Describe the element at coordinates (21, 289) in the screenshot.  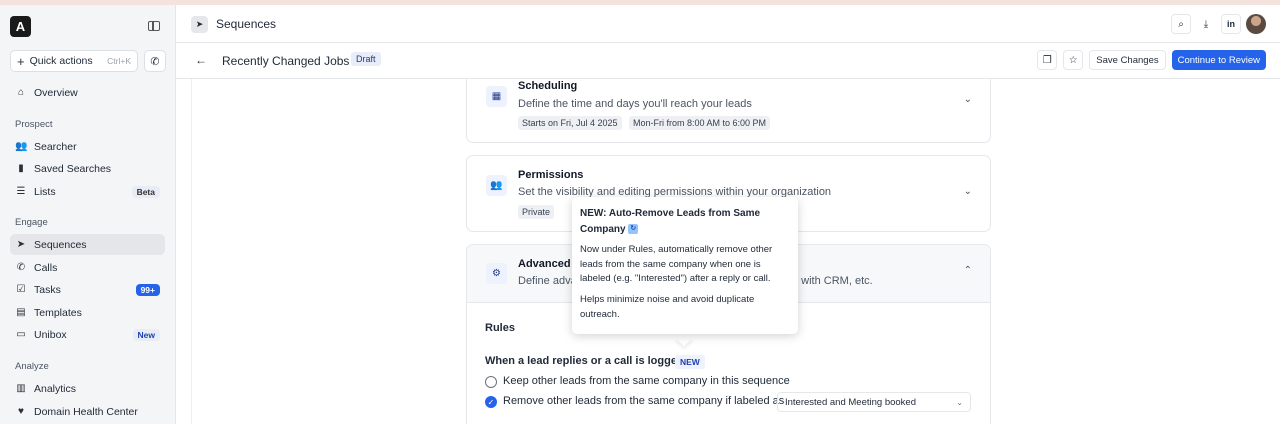
I see `checkbox-icon: ☑` at that location.